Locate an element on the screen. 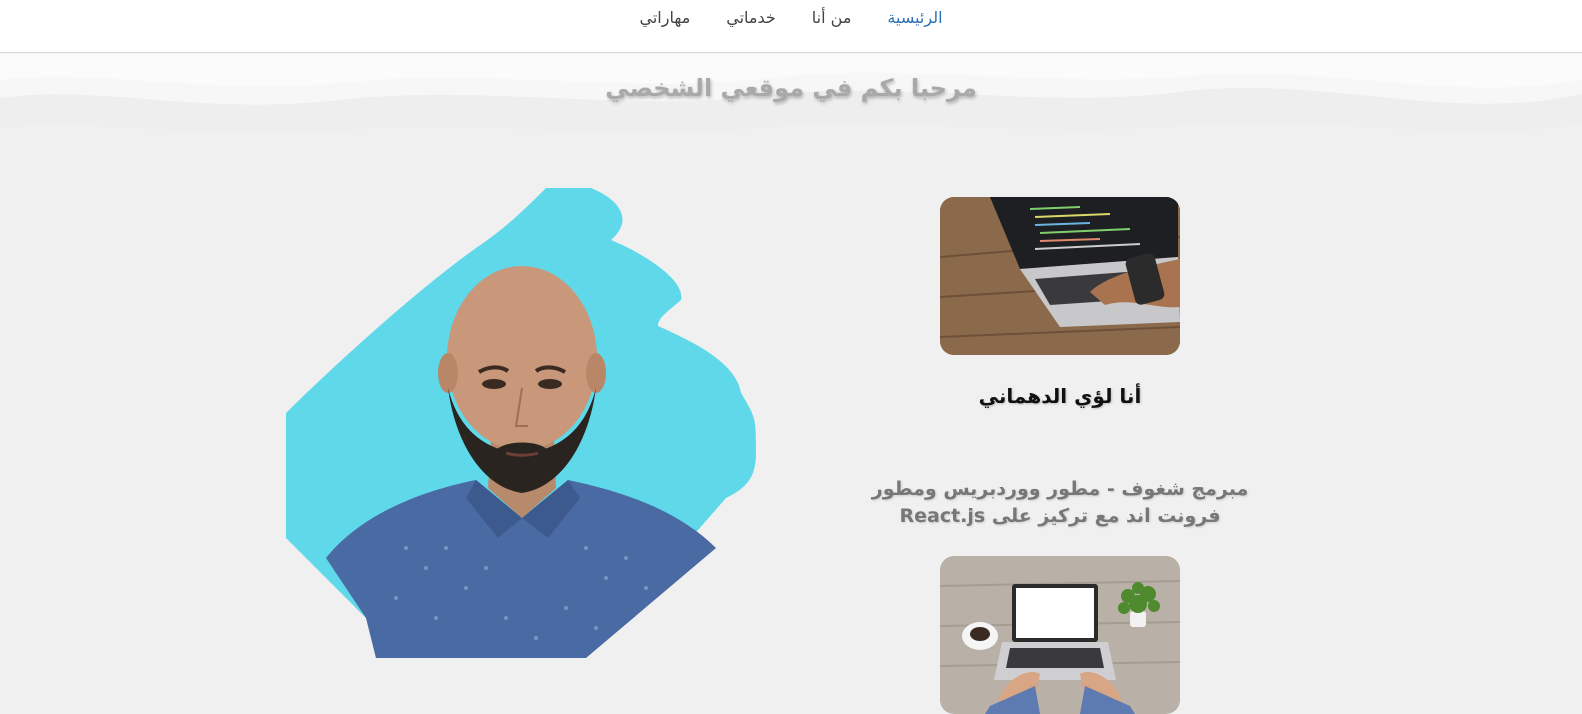 This screenshot has height=714, width=1582. nav-link-about: من أنا is located at coordinates (832, 17).